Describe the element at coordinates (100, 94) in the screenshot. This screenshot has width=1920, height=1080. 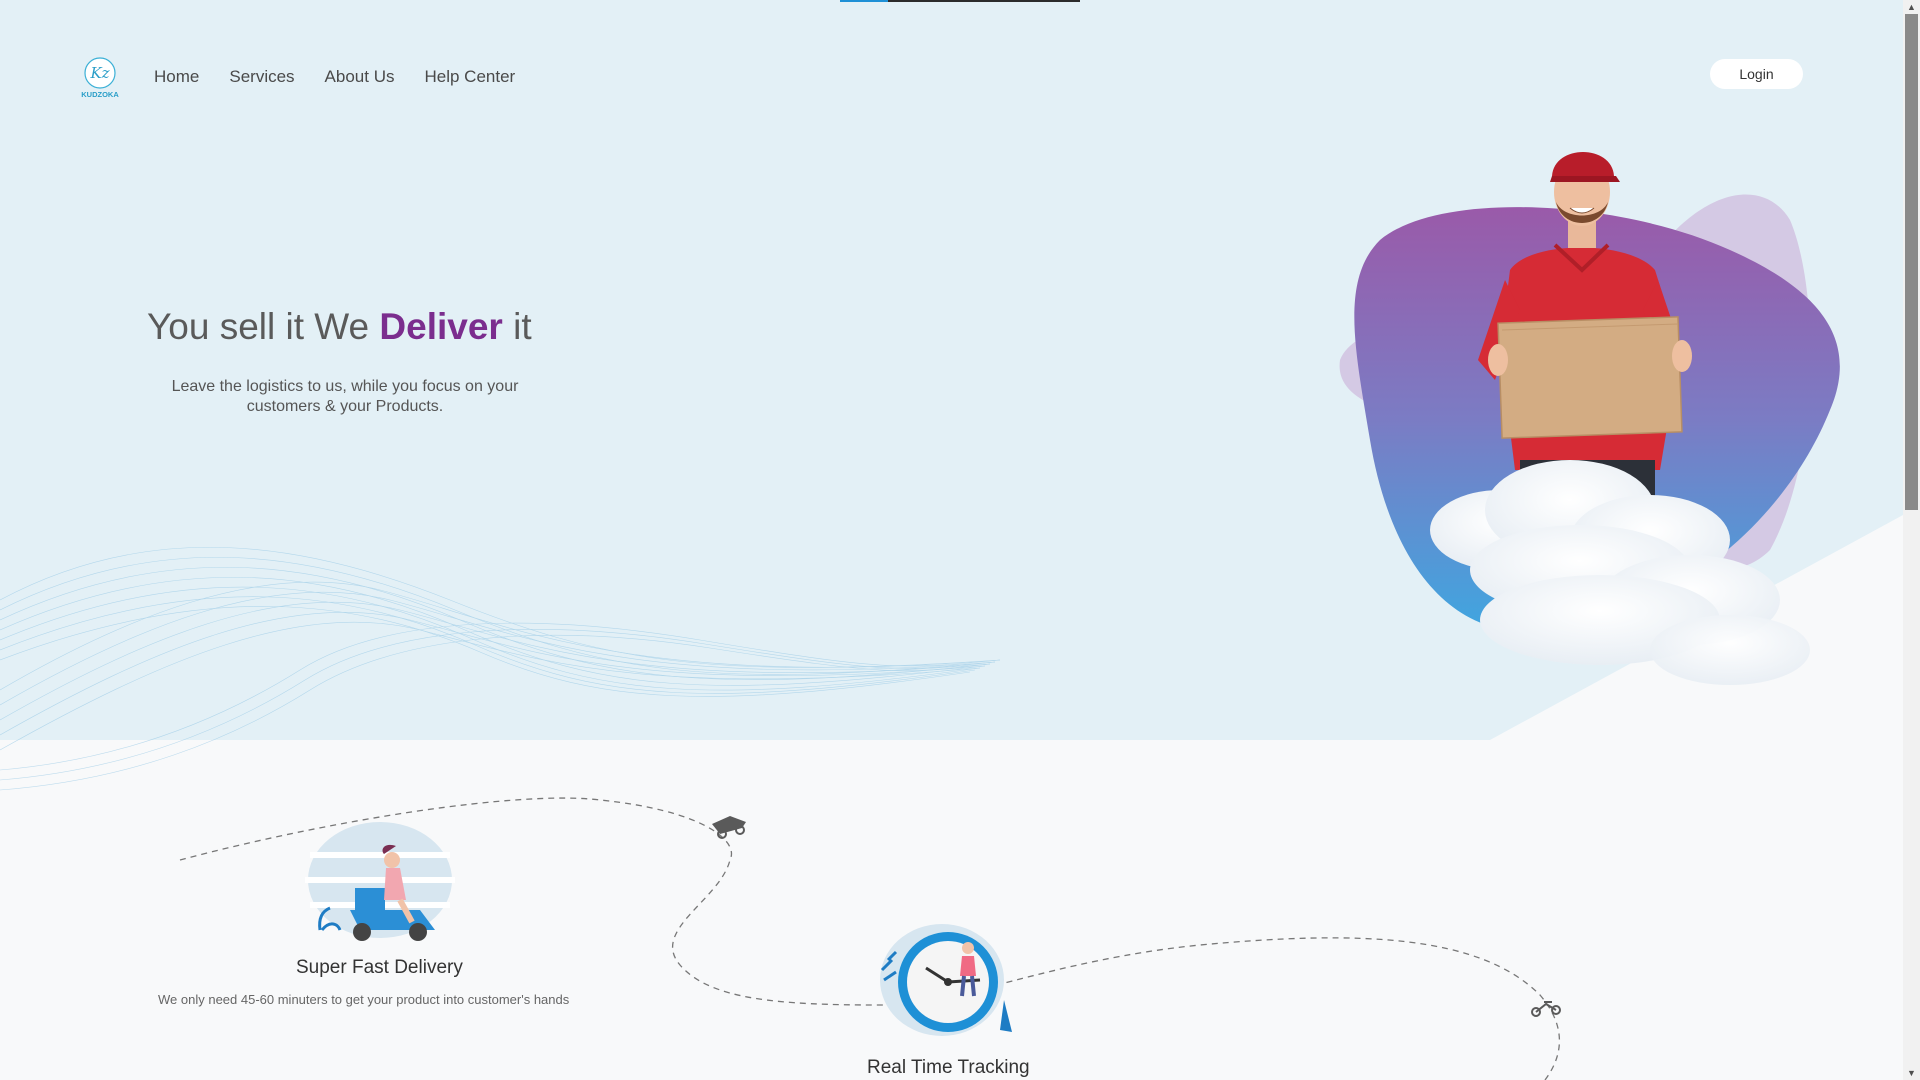
I see `logo-wordmark: KUDZOKA` at that location.